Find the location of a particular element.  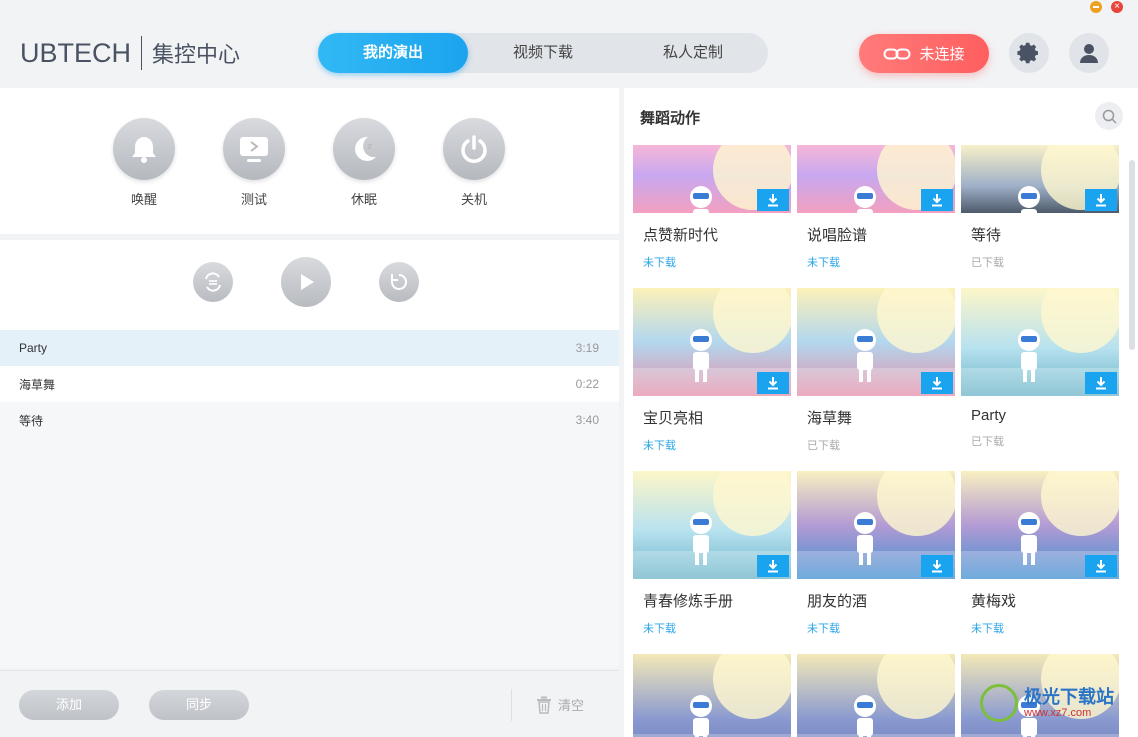

clear-label: 清空 is located at coordinates (571, 705).